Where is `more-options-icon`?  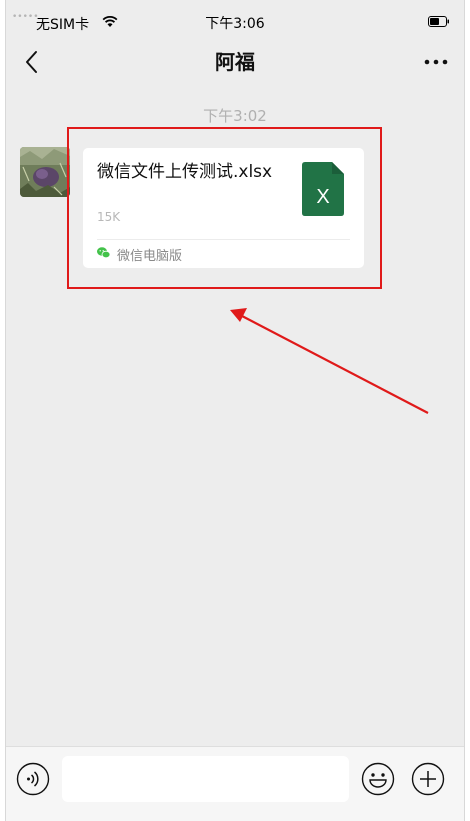 more-options-icon is located at coordinates (436, 62).